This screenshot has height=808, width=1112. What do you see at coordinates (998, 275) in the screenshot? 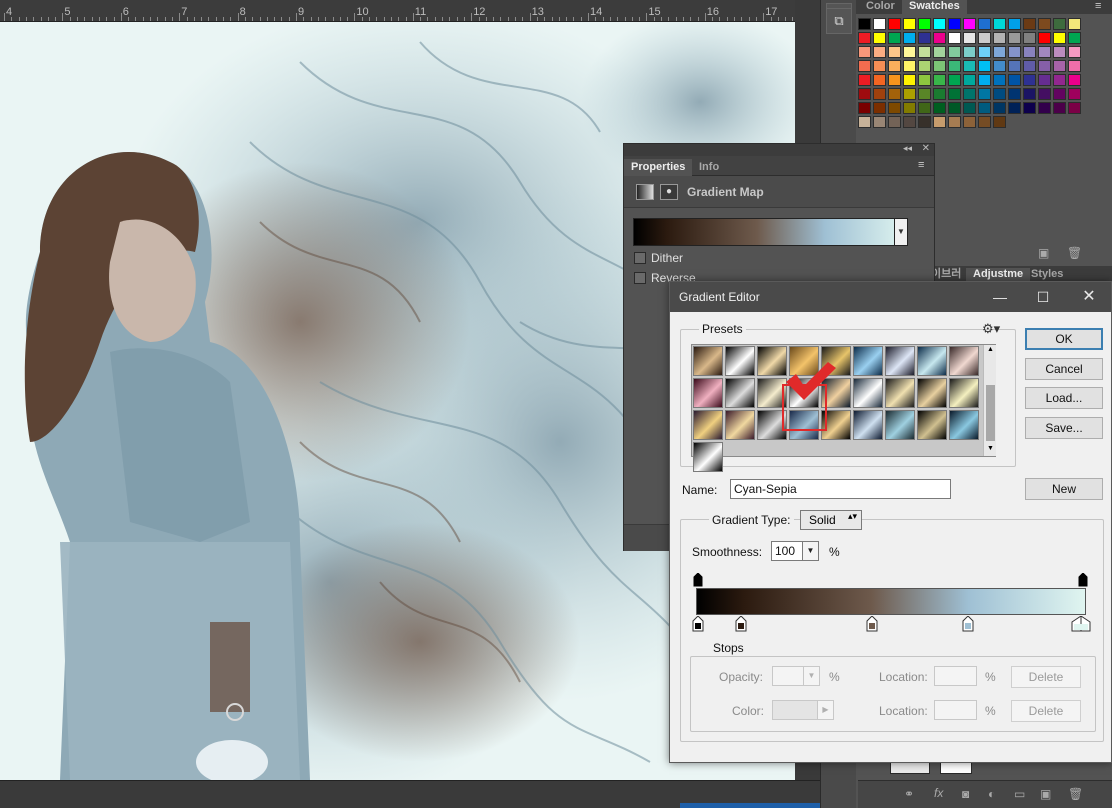
I see `tab-adjustments: Adjustme` at bounding box center [998, 275].